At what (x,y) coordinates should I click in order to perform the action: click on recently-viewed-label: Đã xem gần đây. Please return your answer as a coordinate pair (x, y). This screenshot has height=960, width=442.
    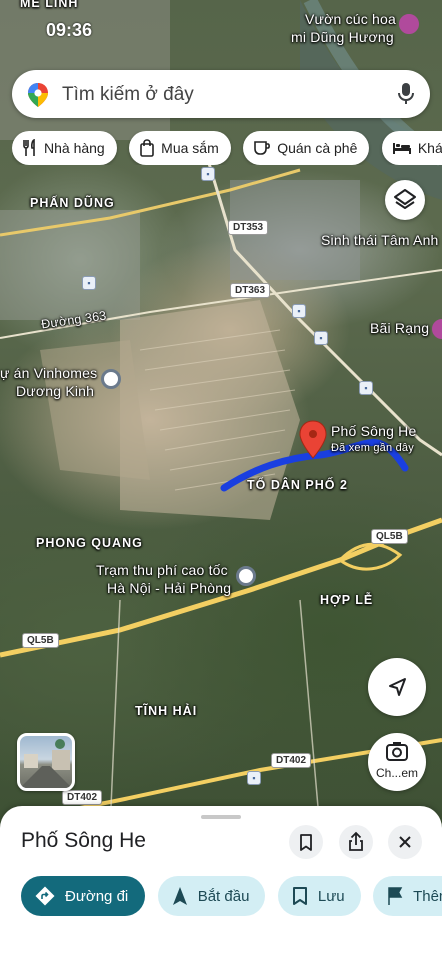
    Looking at the image, I should click on (372, 448).